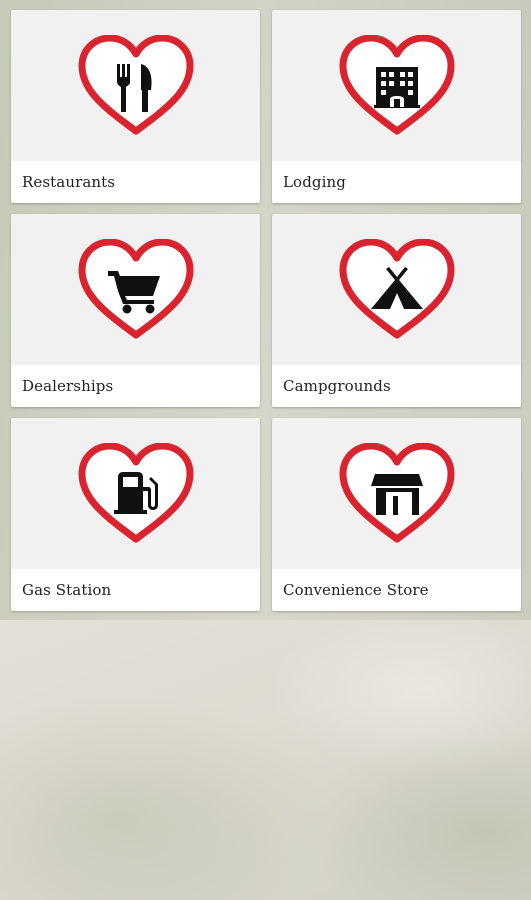  What do you see at coordinates (396, 386) in the screenshot?
I see `category-label: Campgrounds` at bounding box center [396, 386].